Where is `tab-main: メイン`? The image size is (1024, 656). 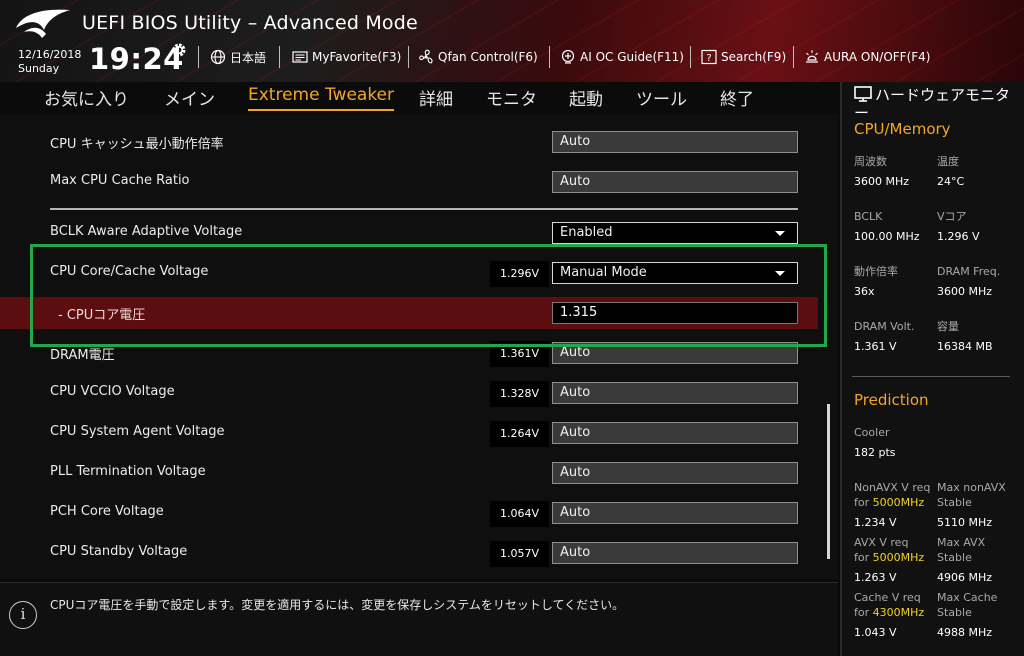
tab-main: メイン is located at coordinates (189, 97).